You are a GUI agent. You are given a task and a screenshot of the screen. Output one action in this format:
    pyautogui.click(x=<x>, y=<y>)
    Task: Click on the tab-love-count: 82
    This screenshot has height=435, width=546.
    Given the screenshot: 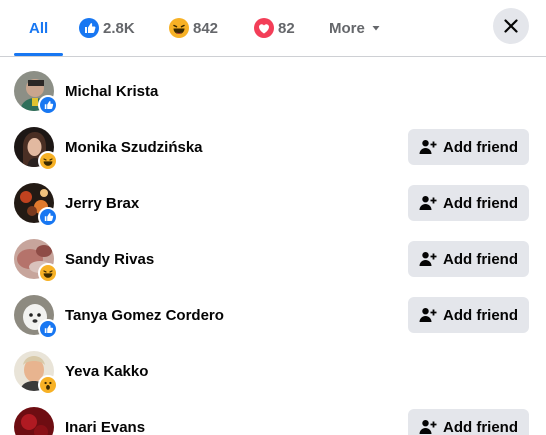 What is the action you would take?
    pyautogui.click(x=286, y=28)
    